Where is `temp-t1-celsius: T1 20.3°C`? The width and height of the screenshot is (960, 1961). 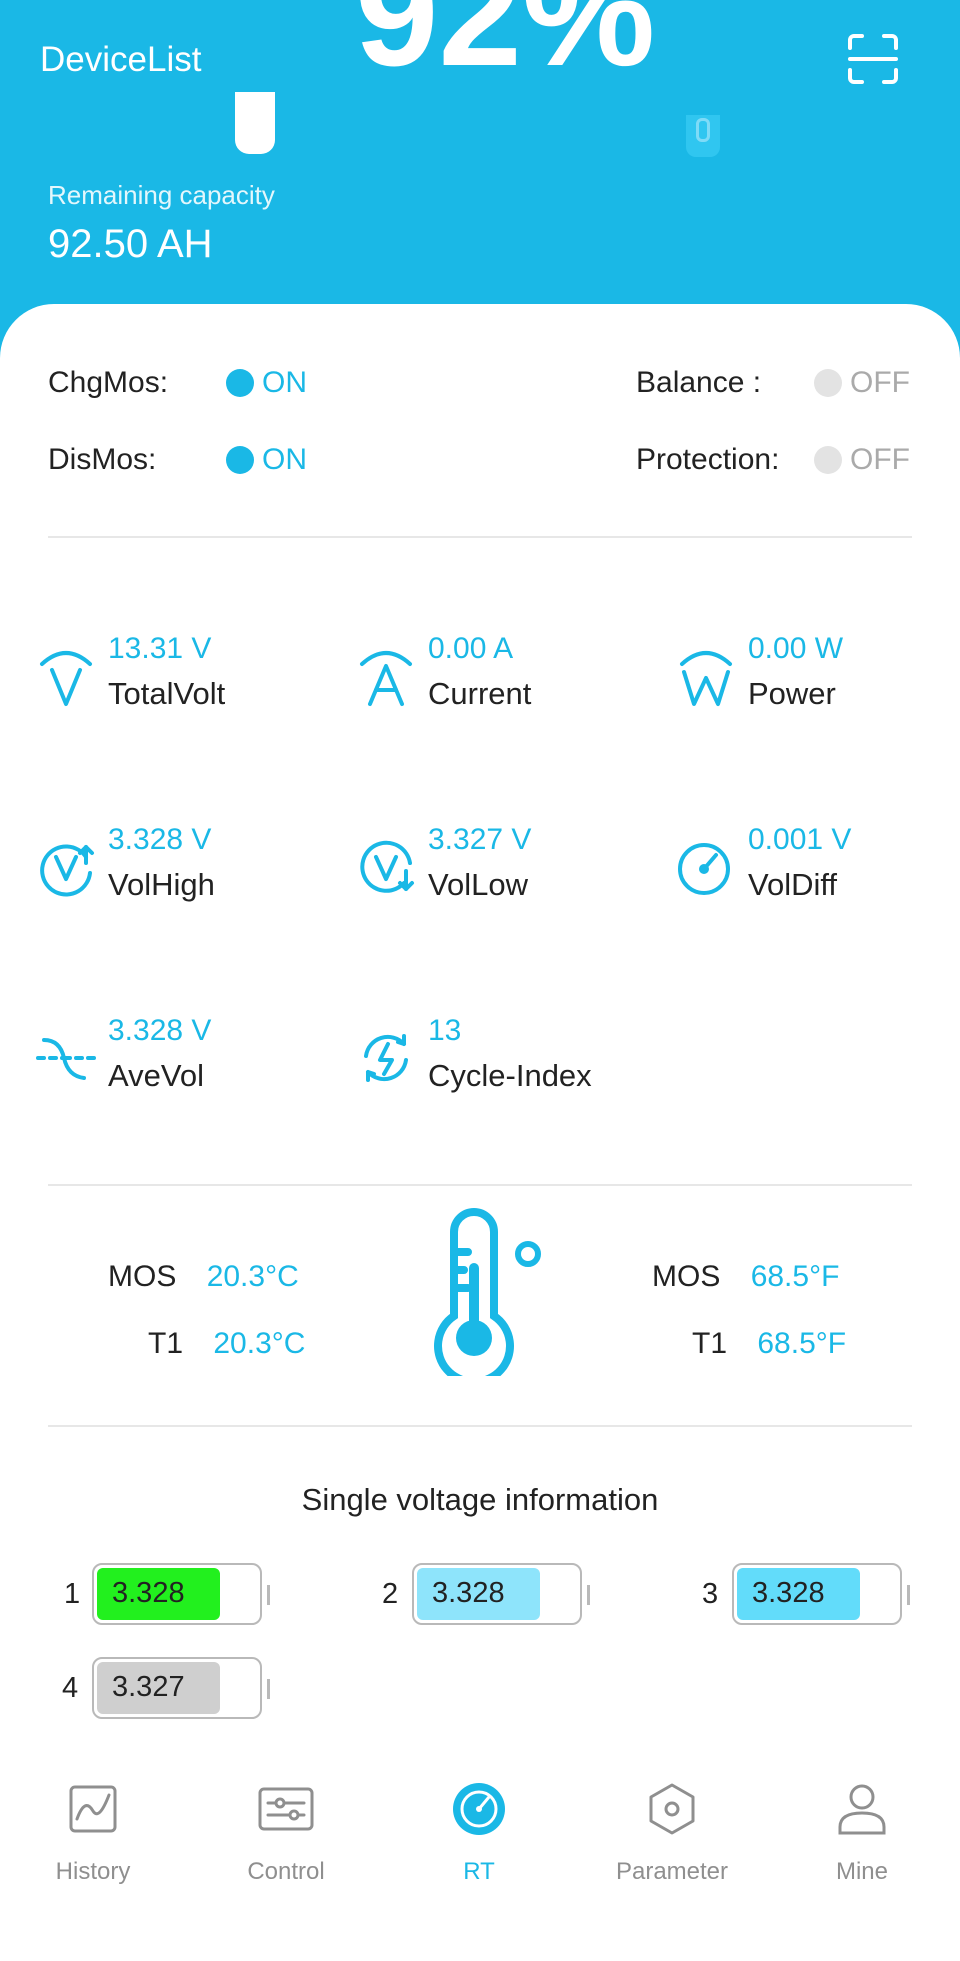
temp-t1-celsius: T1 20.3°C is located at coordinates (226, 1344).